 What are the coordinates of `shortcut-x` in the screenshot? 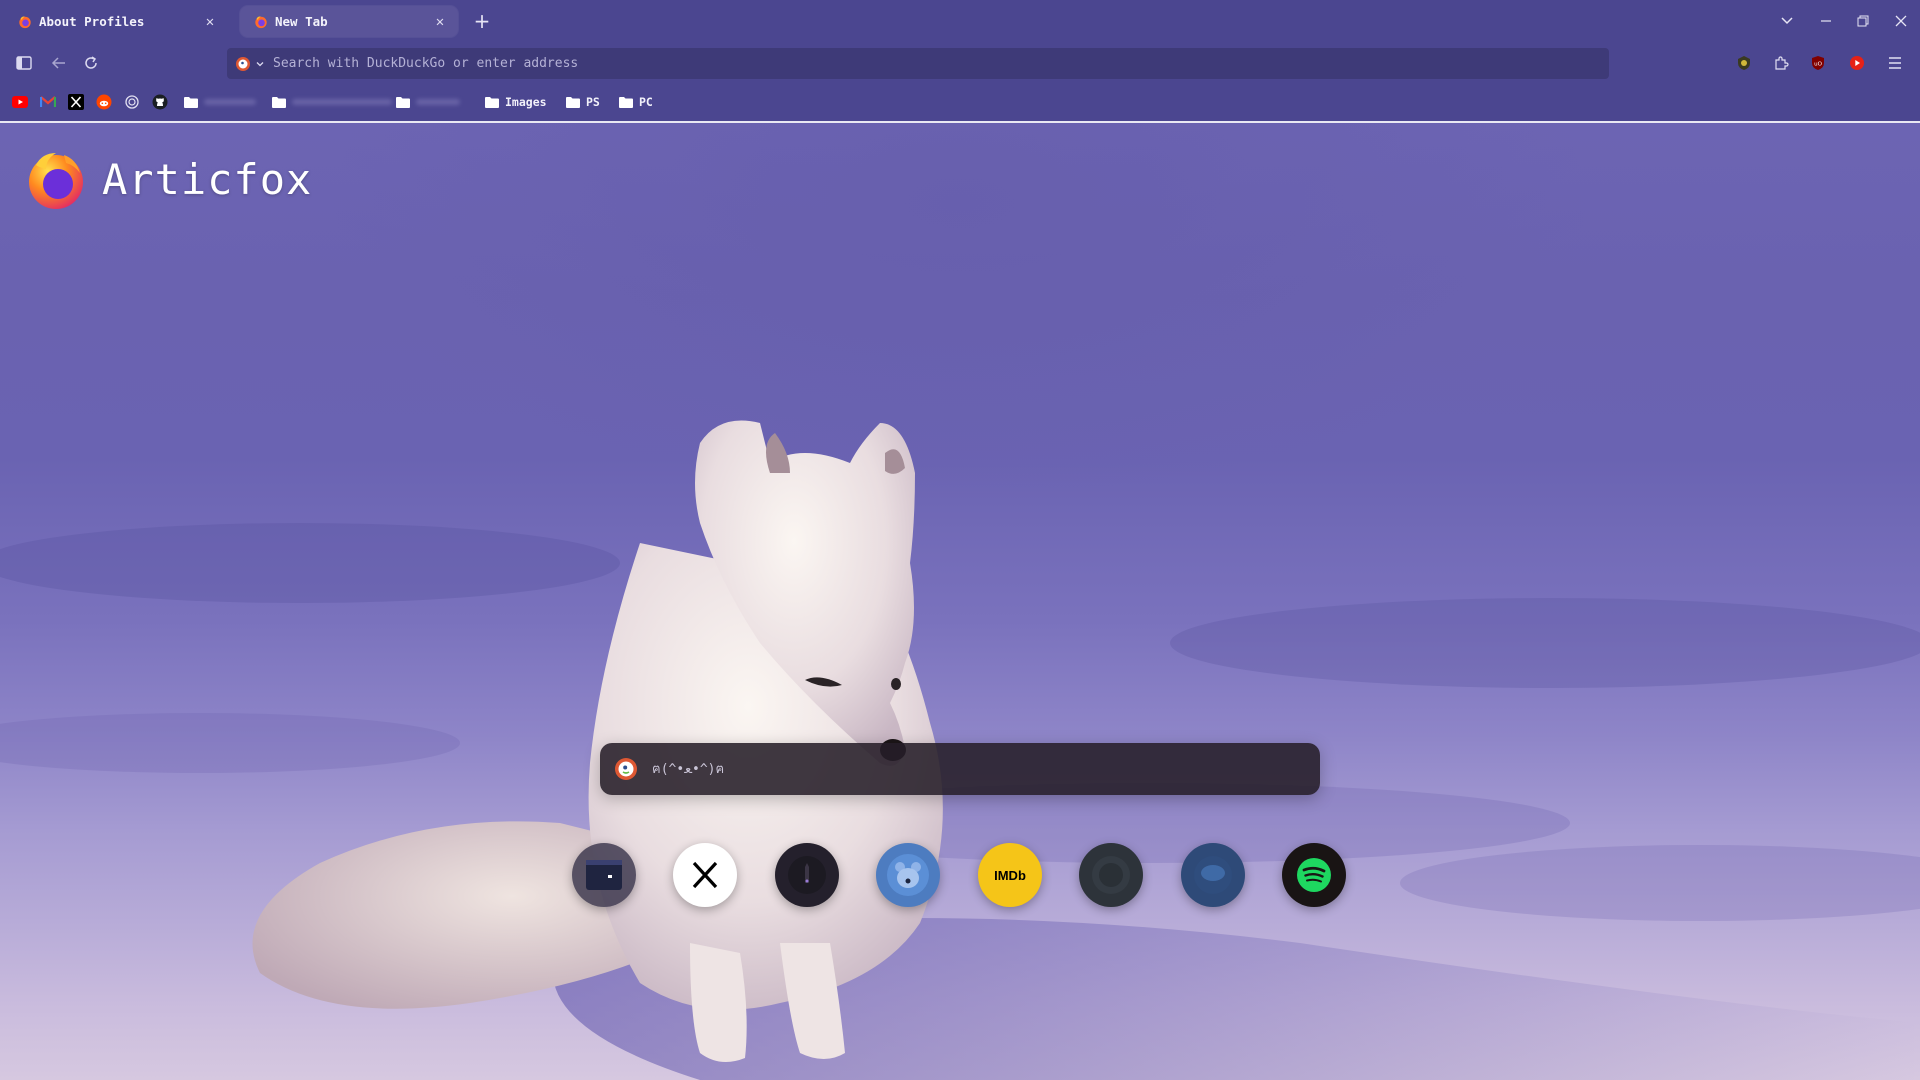 It's located at (705, 875).